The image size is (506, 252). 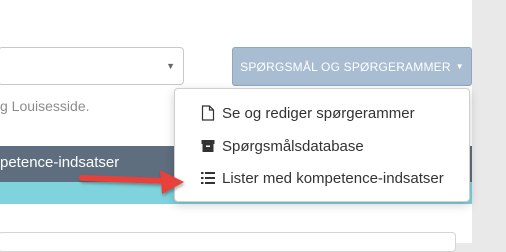 I want to click on select-caret-icon: ▼, so click(x=170, y=66).